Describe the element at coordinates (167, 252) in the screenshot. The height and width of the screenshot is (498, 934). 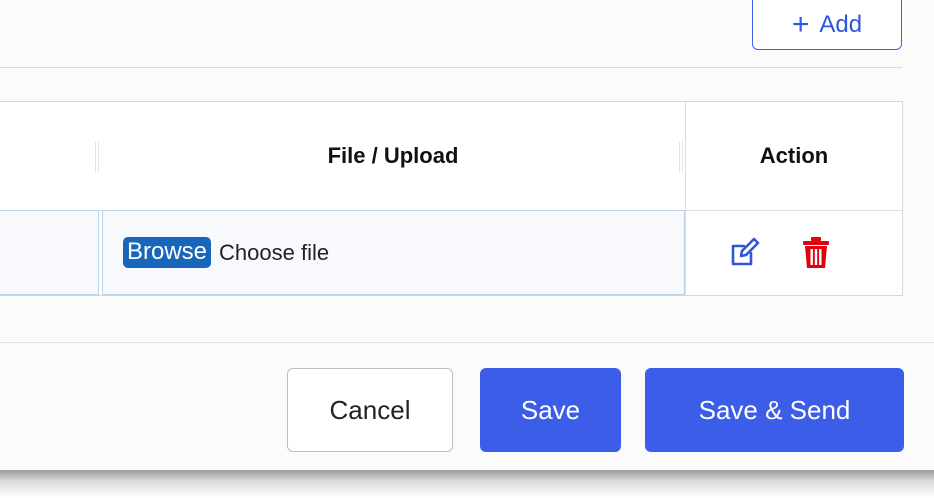
I see `browse-button: Browse` at that location.